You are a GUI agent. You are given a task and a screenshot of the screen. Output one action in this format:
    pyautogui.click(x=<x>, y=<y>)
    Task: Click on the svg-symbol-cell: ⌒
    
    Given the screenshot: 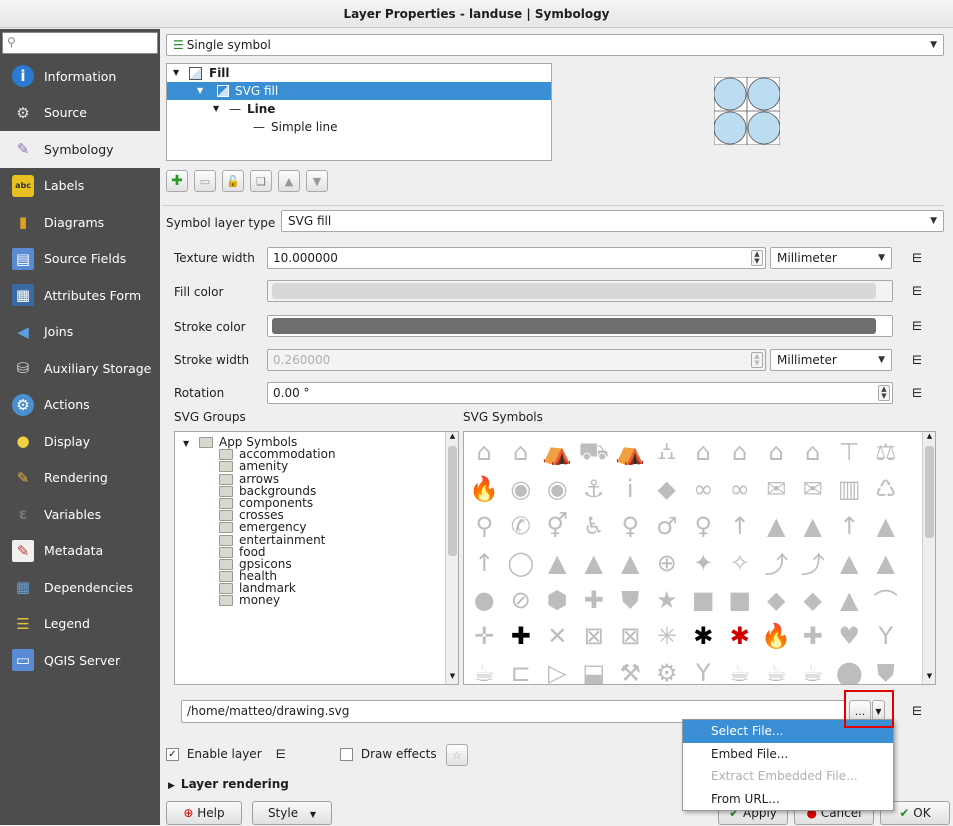 What is the action you would take?
    pyautogui.click(x=886, y=599)
    